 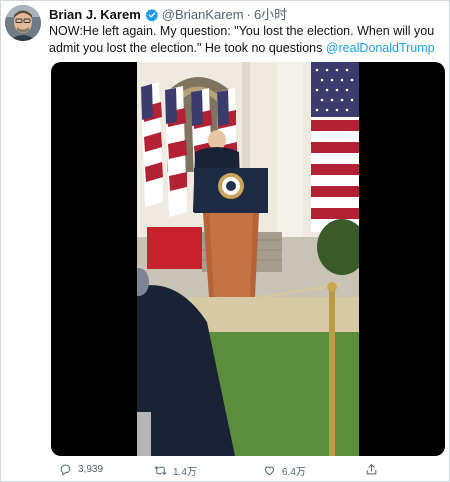 I want to click on retweet-button: 1.4万, so click(x=175, y=470).